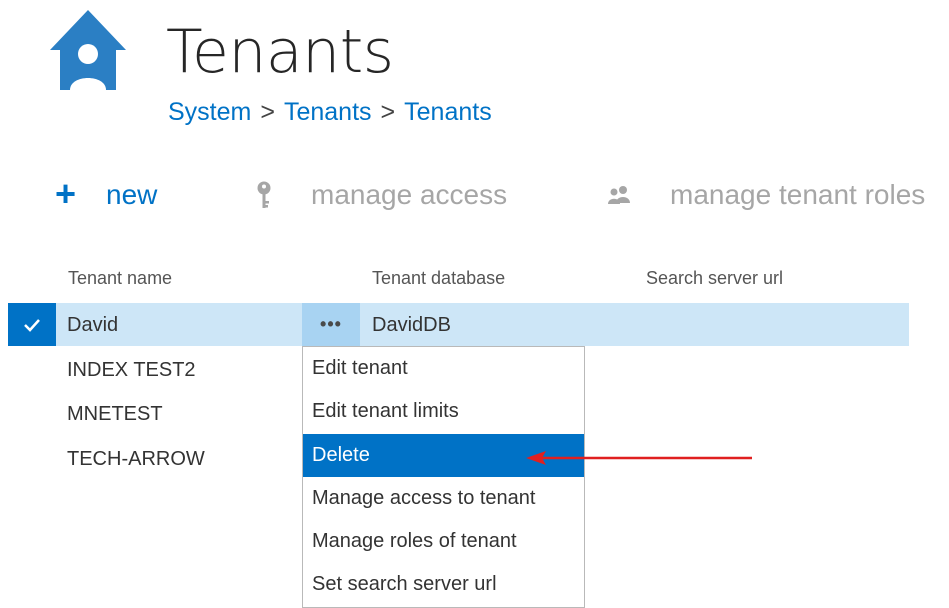 Image resolution: width=949 pixels, height=608 pixels. I want to click on menu-item-set-search-server-url: Set search server url, so click(443, 584).